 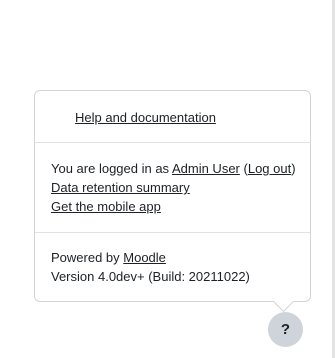 I want to click on version-info: Version 4.0dev+ (Build: 20211022), so click(x=150, y=276).